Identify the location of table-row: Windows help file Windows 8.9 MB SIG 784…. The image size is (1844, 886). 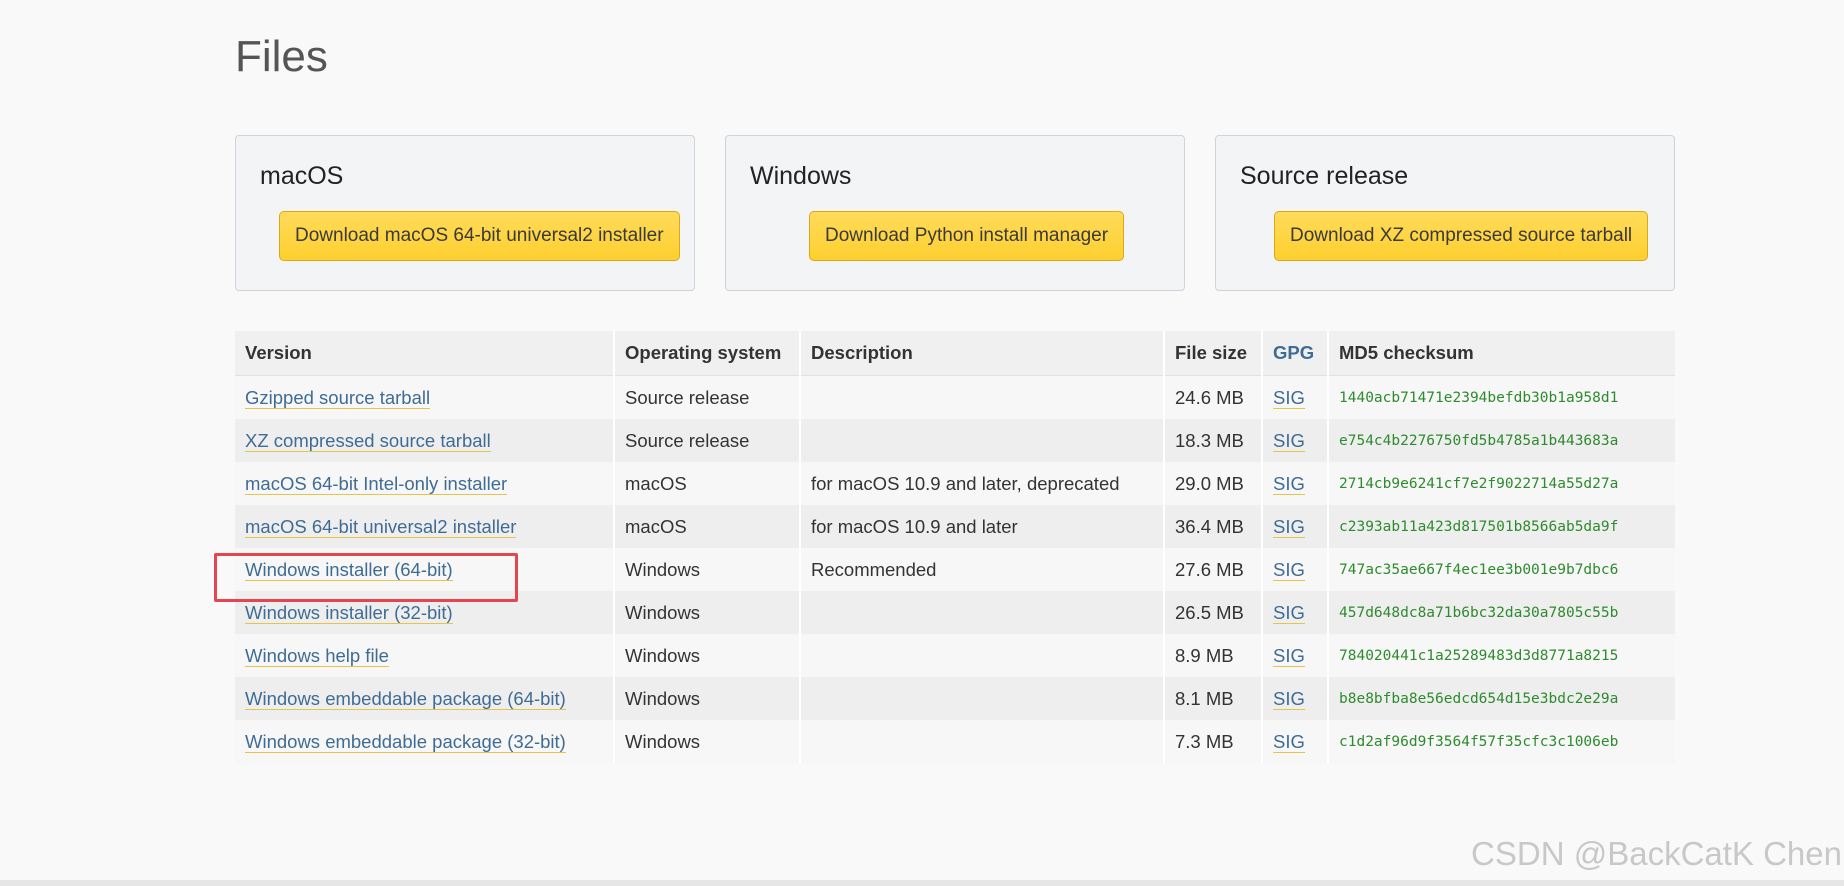
(955, 655).